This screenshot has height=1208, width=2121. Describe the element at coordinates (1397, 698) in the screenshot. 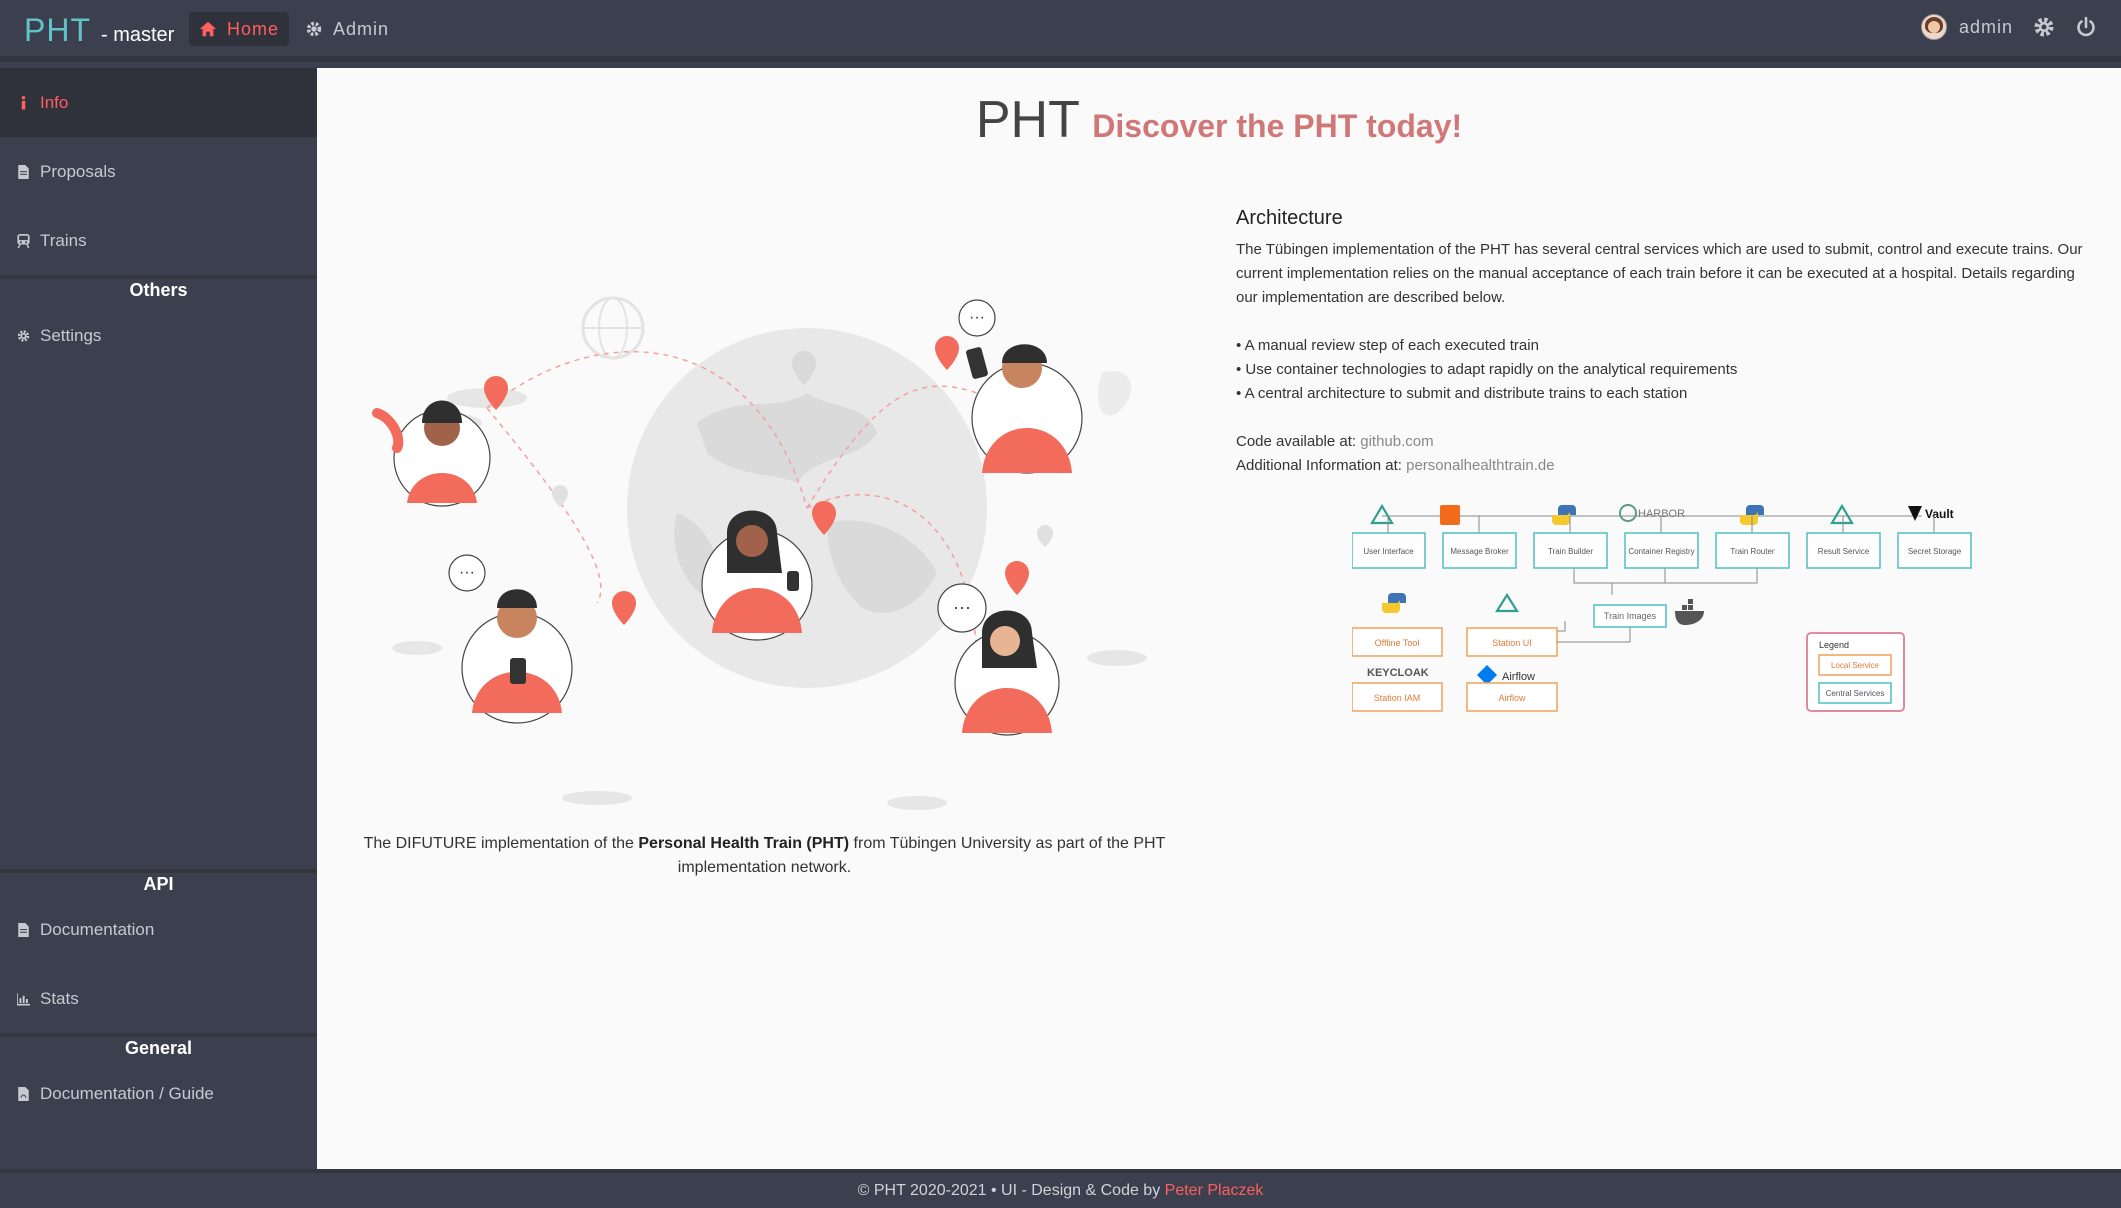

I see `local-service-label: Station IAM` at that location.